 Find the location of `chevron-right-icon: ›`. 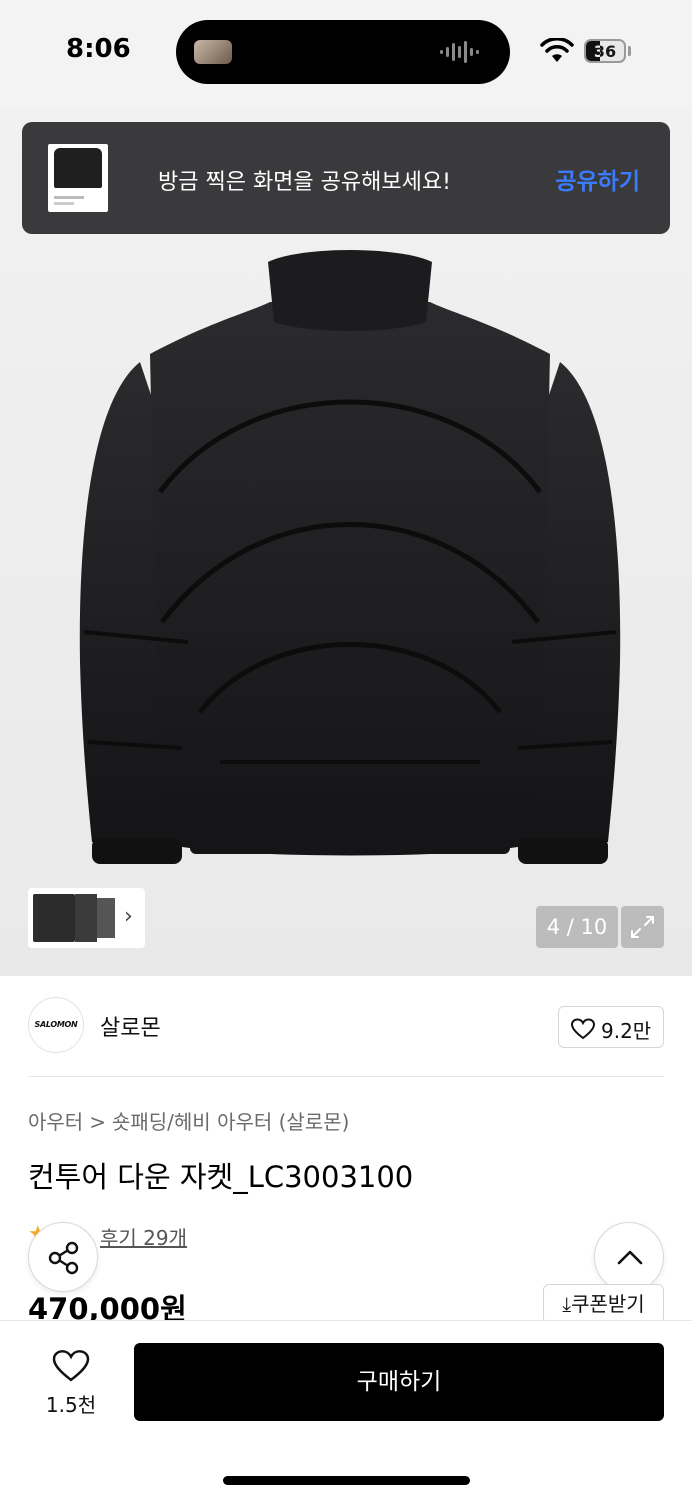

chevron-right-icon: › is located at coordinates (128, 916).